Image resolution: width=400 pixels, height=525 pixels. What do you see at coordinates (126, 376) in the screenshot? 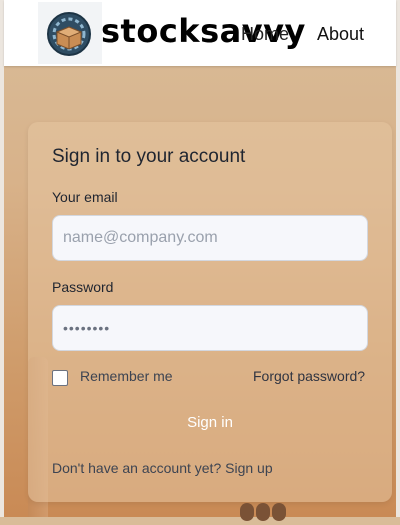
I see `remember-label: Remember me` at bounding box center [126, 376].